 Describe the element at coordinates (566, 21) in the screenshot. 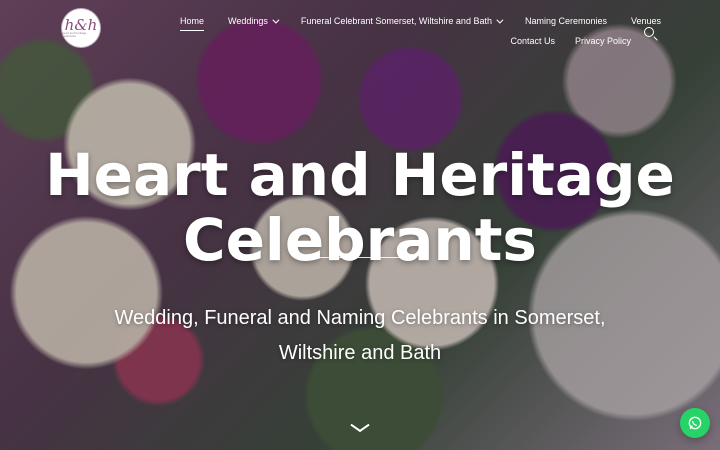

I see `nav-naming-ceremonies: Naming Ceremonies` at that location.